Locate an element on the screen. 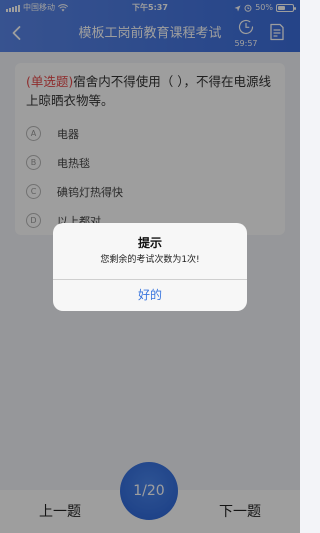  alert-ok-button: 好的 is located at coordinates (150, 295).